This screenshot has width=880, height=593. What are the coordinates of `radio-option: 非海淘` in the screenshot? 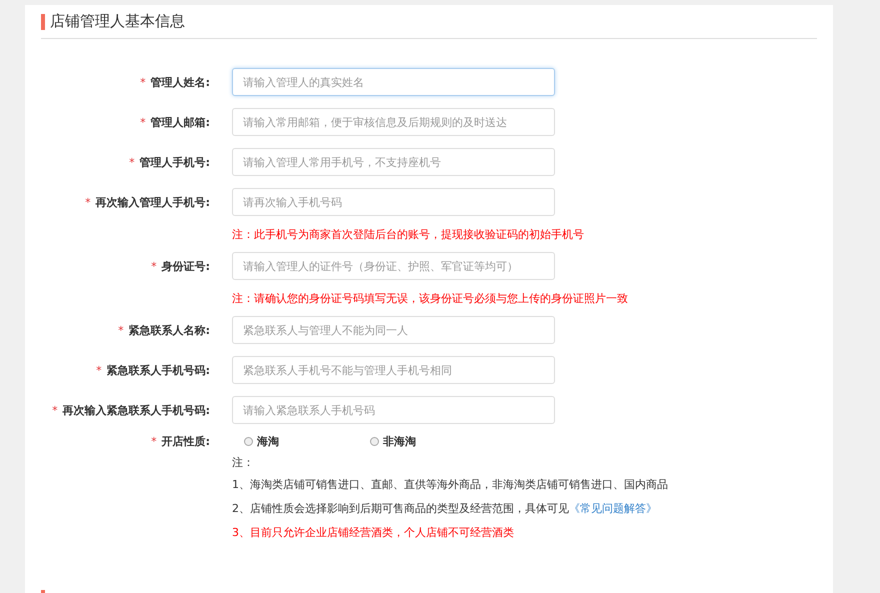 It's located at (421, 441).